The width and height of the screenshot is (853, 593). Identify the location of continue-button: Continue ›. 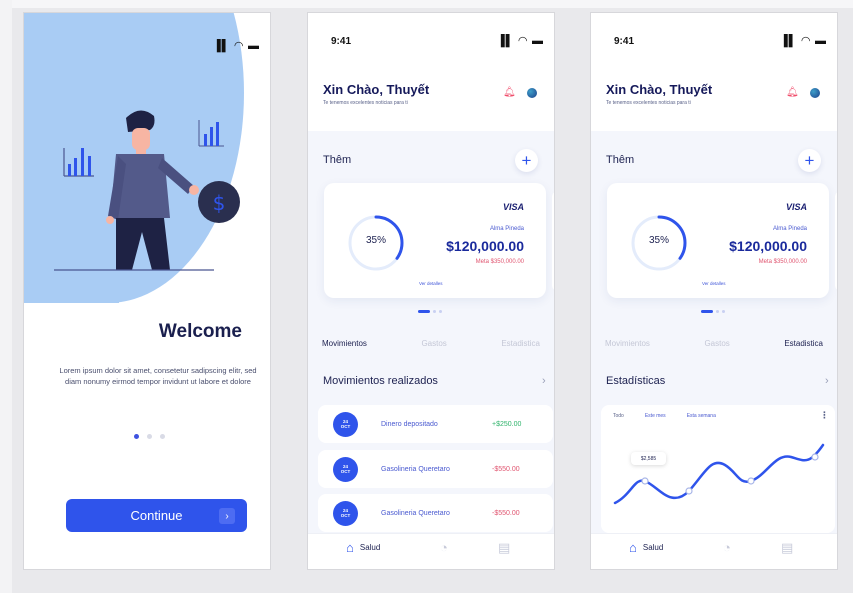
(156, 515).